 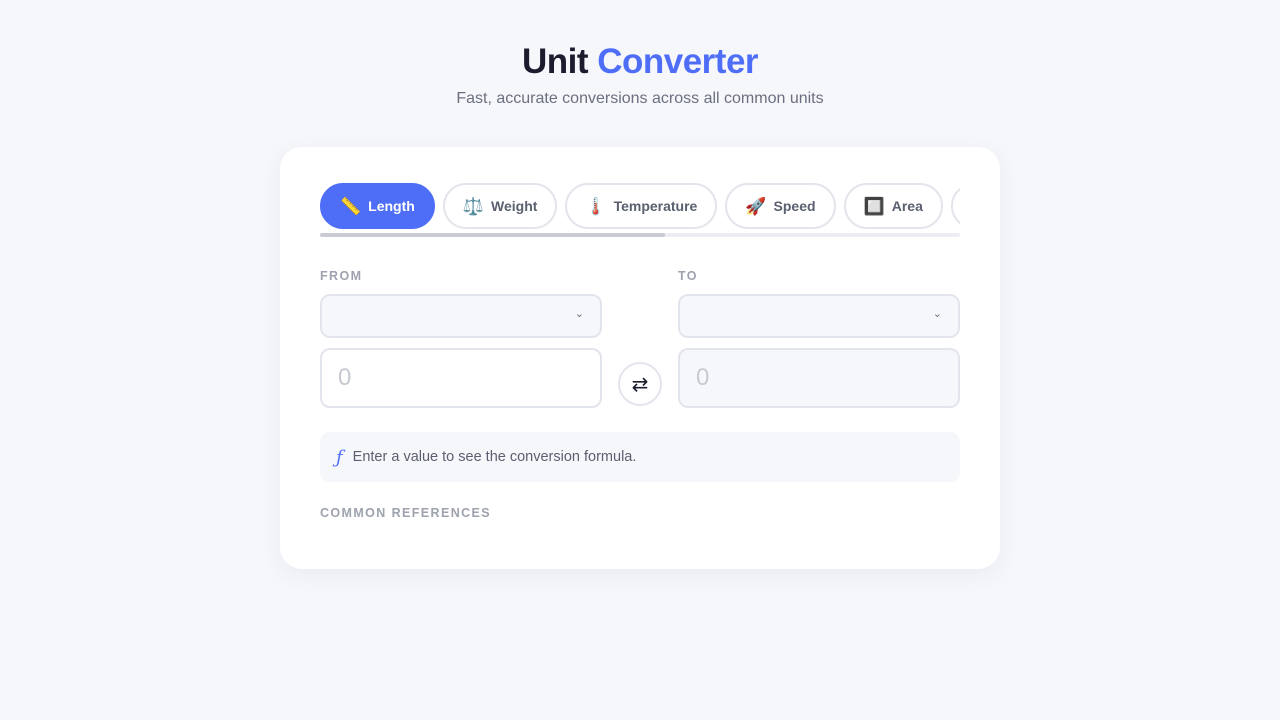 What do you see at coordinates (492, 235) in the screenshot?
I see `tabs-scrollbar-thumb` at bounding box center [492, 235].